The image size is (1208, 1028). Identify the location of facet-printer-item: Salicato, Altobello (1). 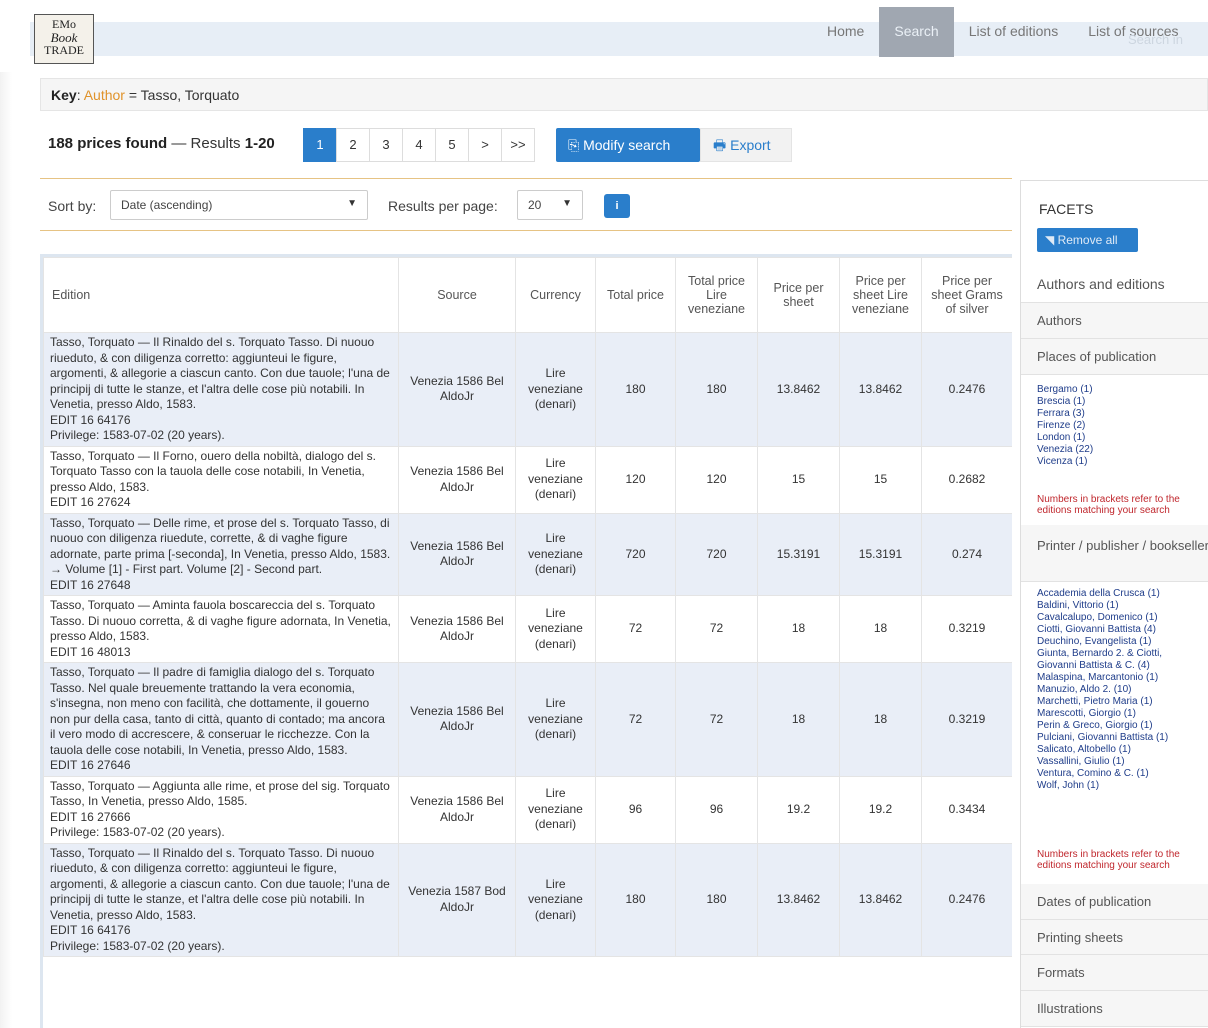
(1122, 750).